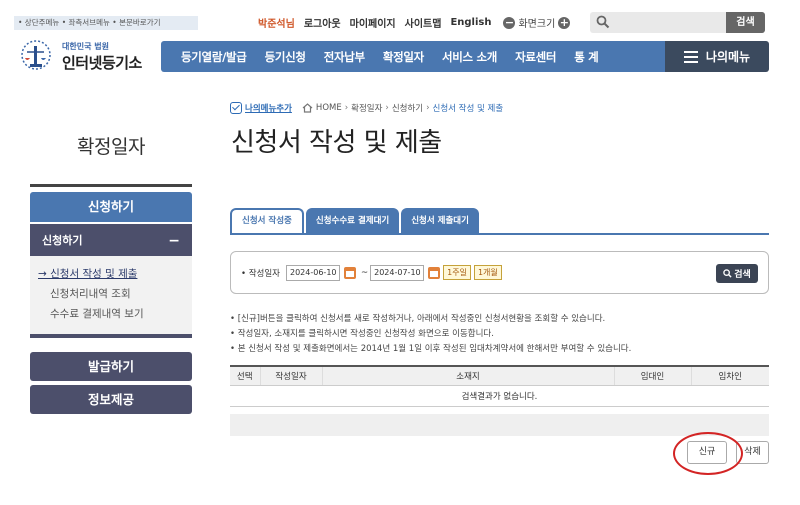 The height and width of the screenshot is (505, 800). I want to click on sidebar-sub-list: → 신청서 작성 및 제출 신청처리내역 조회 수수료 결제내역 보기, so click(111, 297).